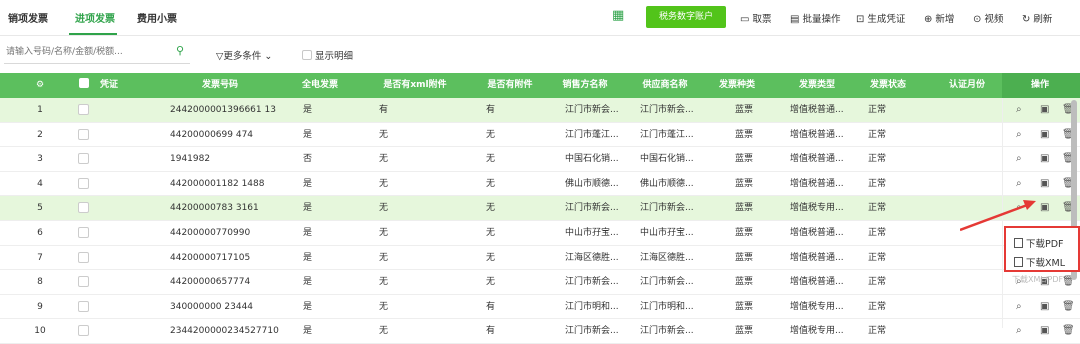  I want to click on qr-code-icon: ▦, so click(619, 16).